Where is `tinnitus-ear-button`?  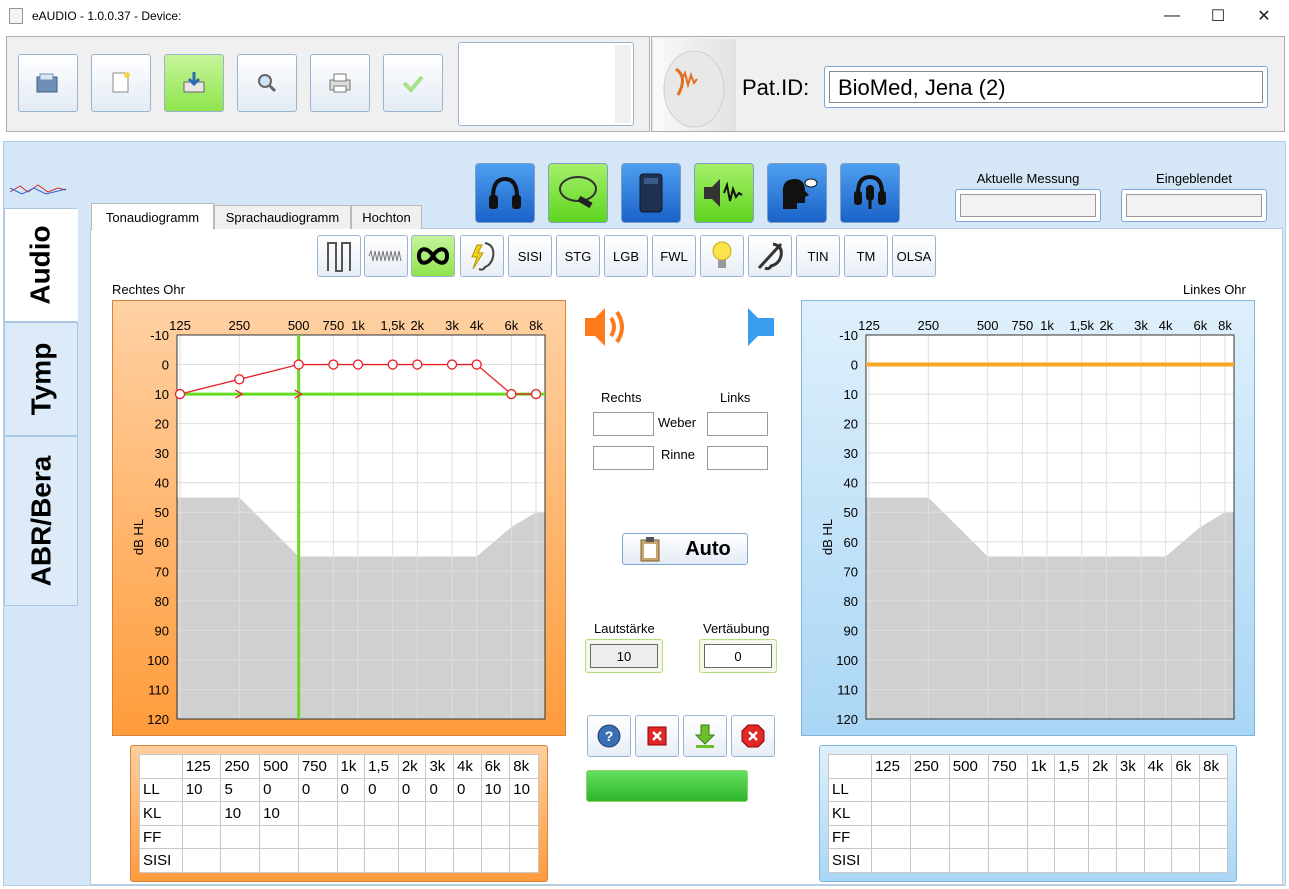 tinnitus-ear-button is located at coordinates (482, 256).